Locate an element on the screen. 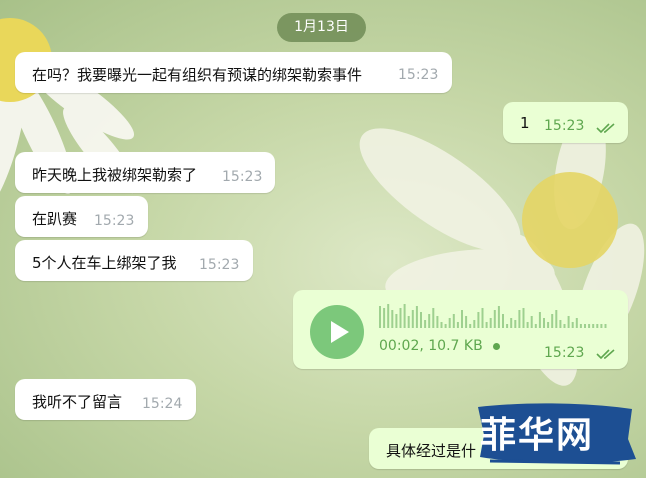  message-bubble-incoming: 我听不了留言 15:24 is located at coordinates (105, 399).